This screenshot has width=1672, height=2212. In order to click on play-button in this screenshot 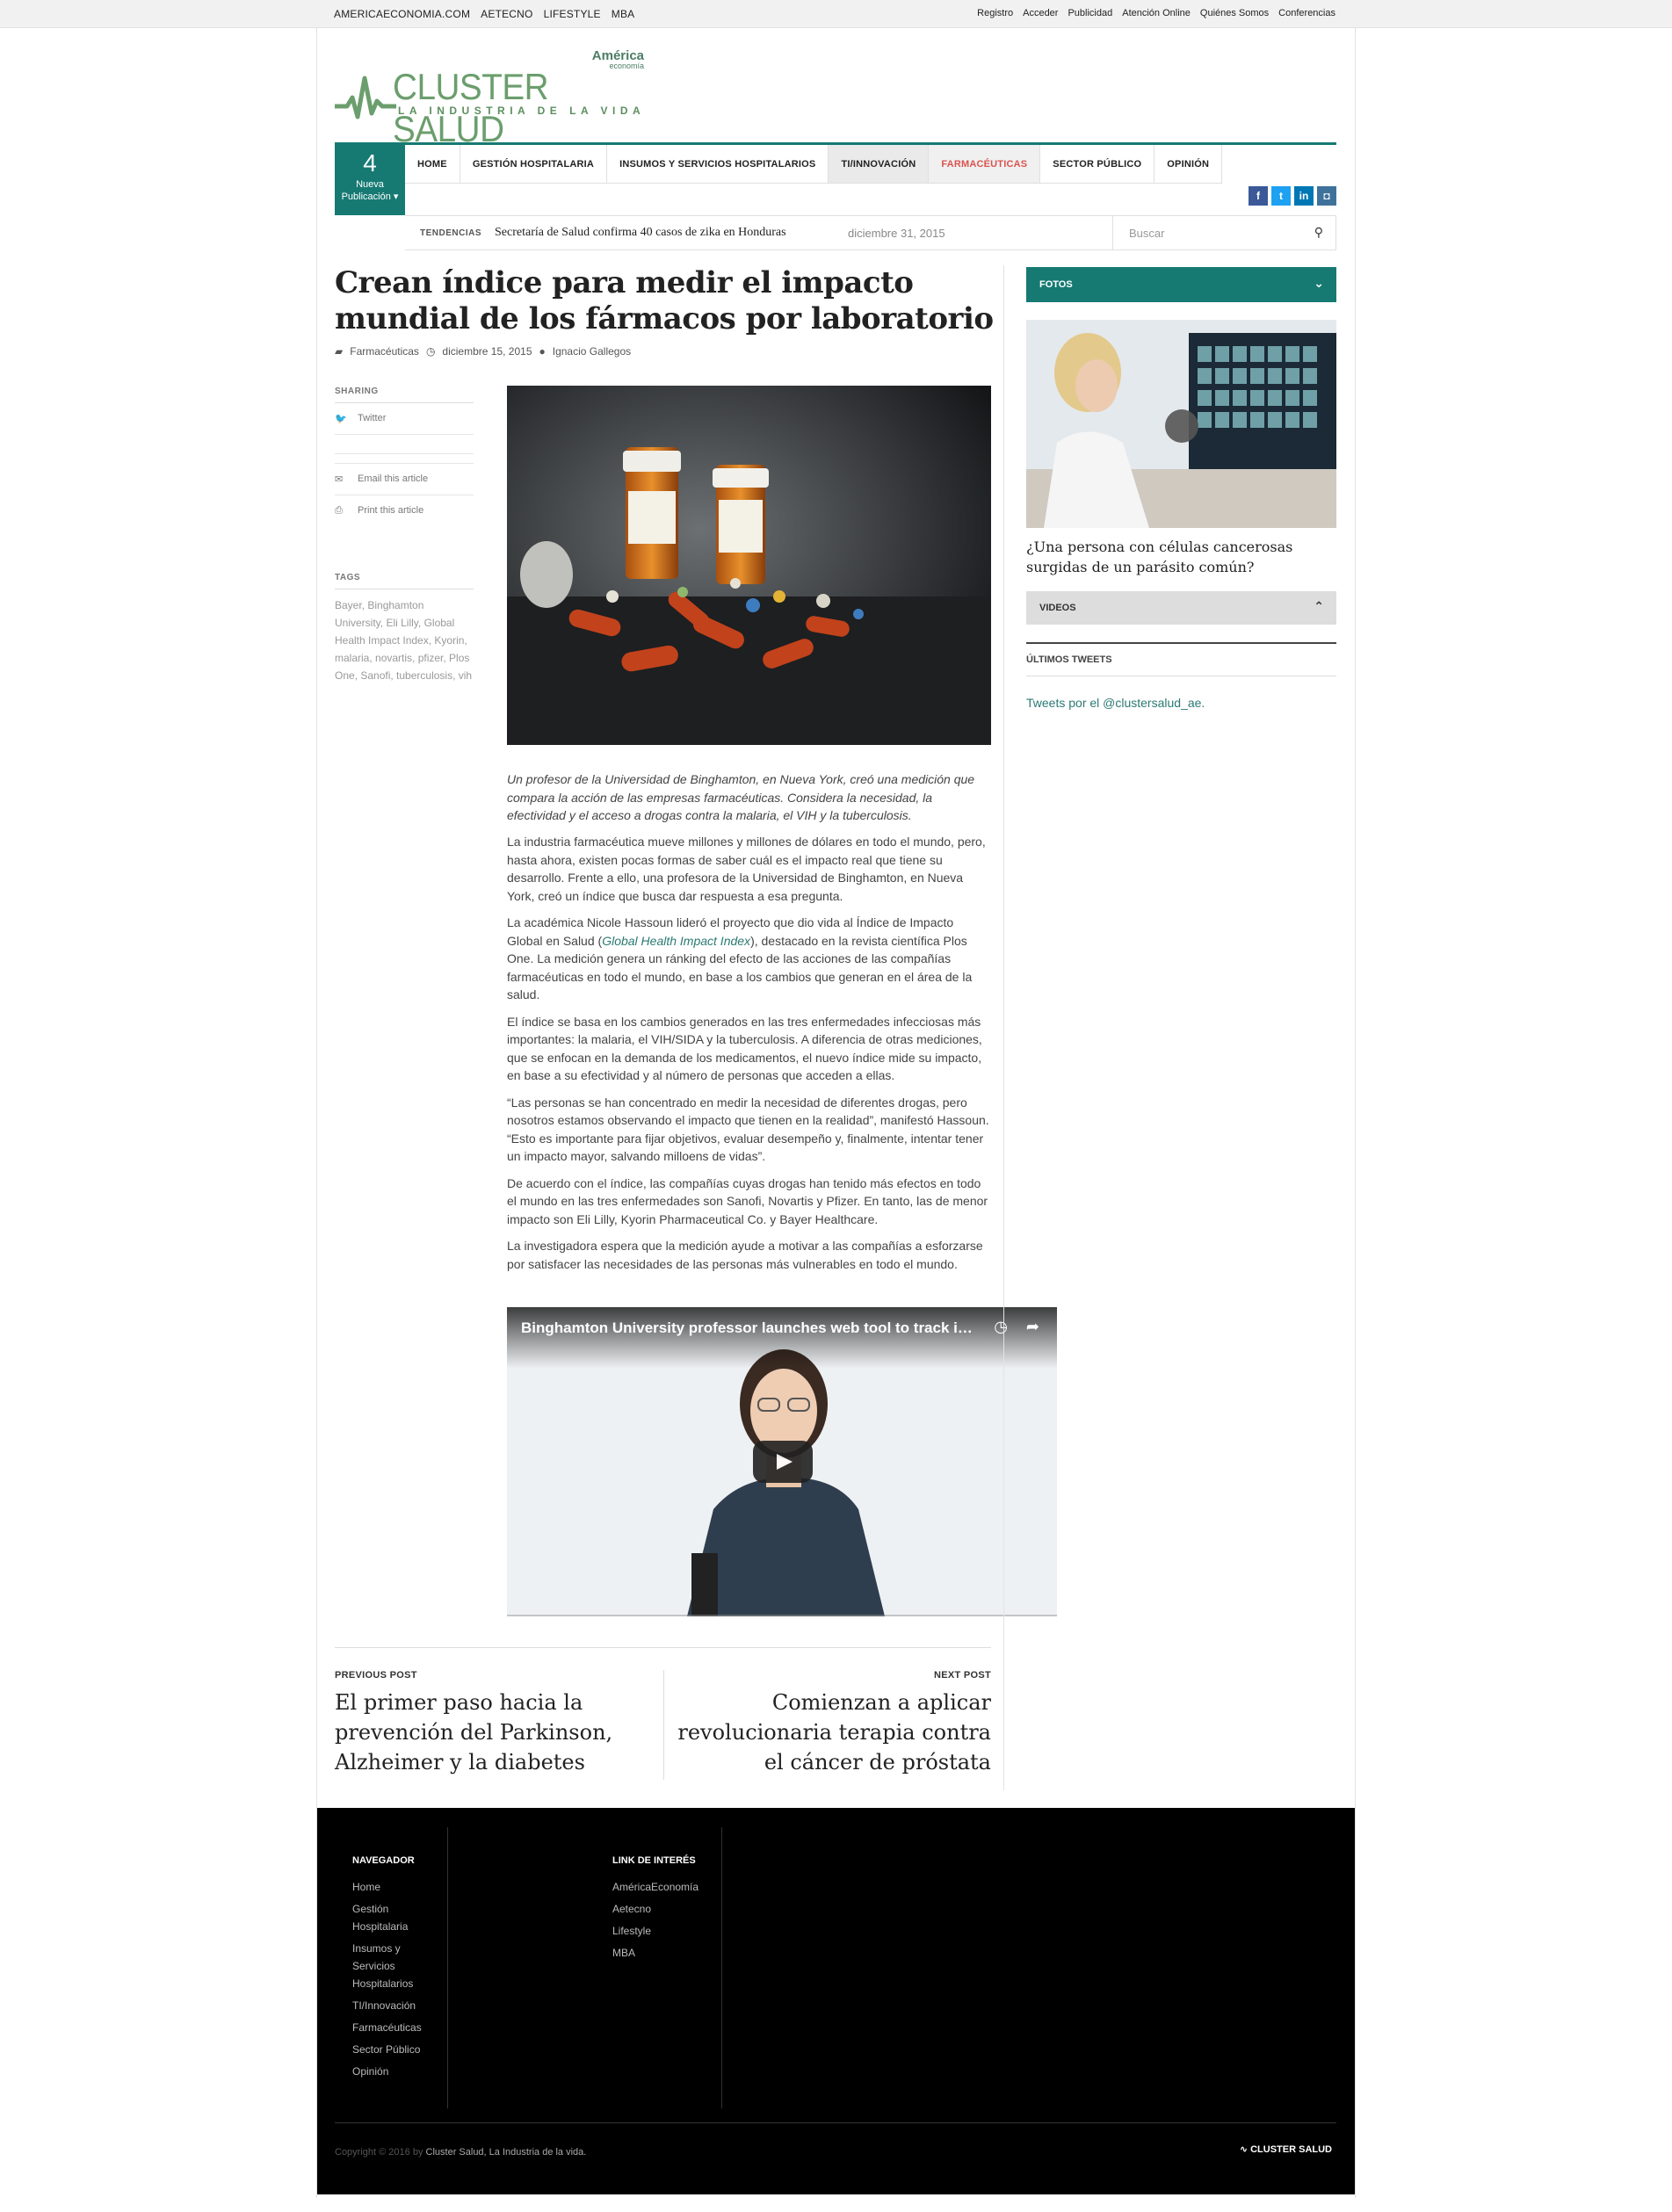, I will do `click(783, 1462)`.